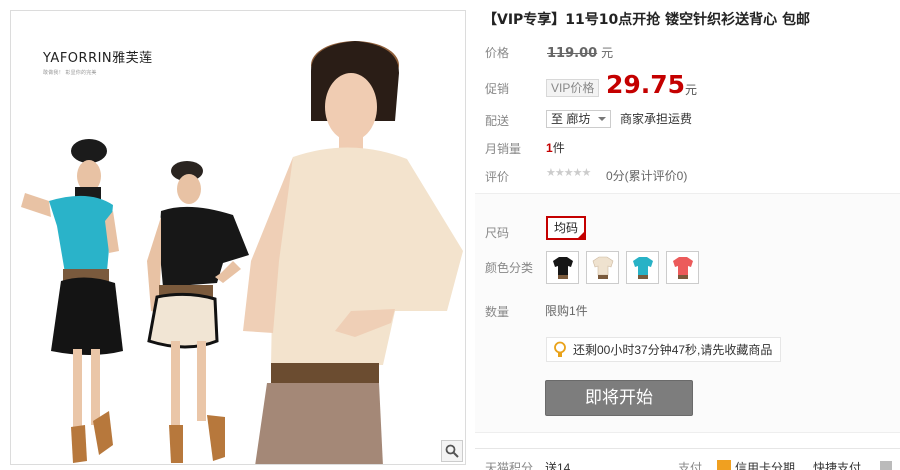 The width and height of the screenshot is (900, 470). What do you see at coordinates (646, 175) in the screenshot?
I see `review-summary: 0分(累计评价0)` at bounding box center [646, 175].